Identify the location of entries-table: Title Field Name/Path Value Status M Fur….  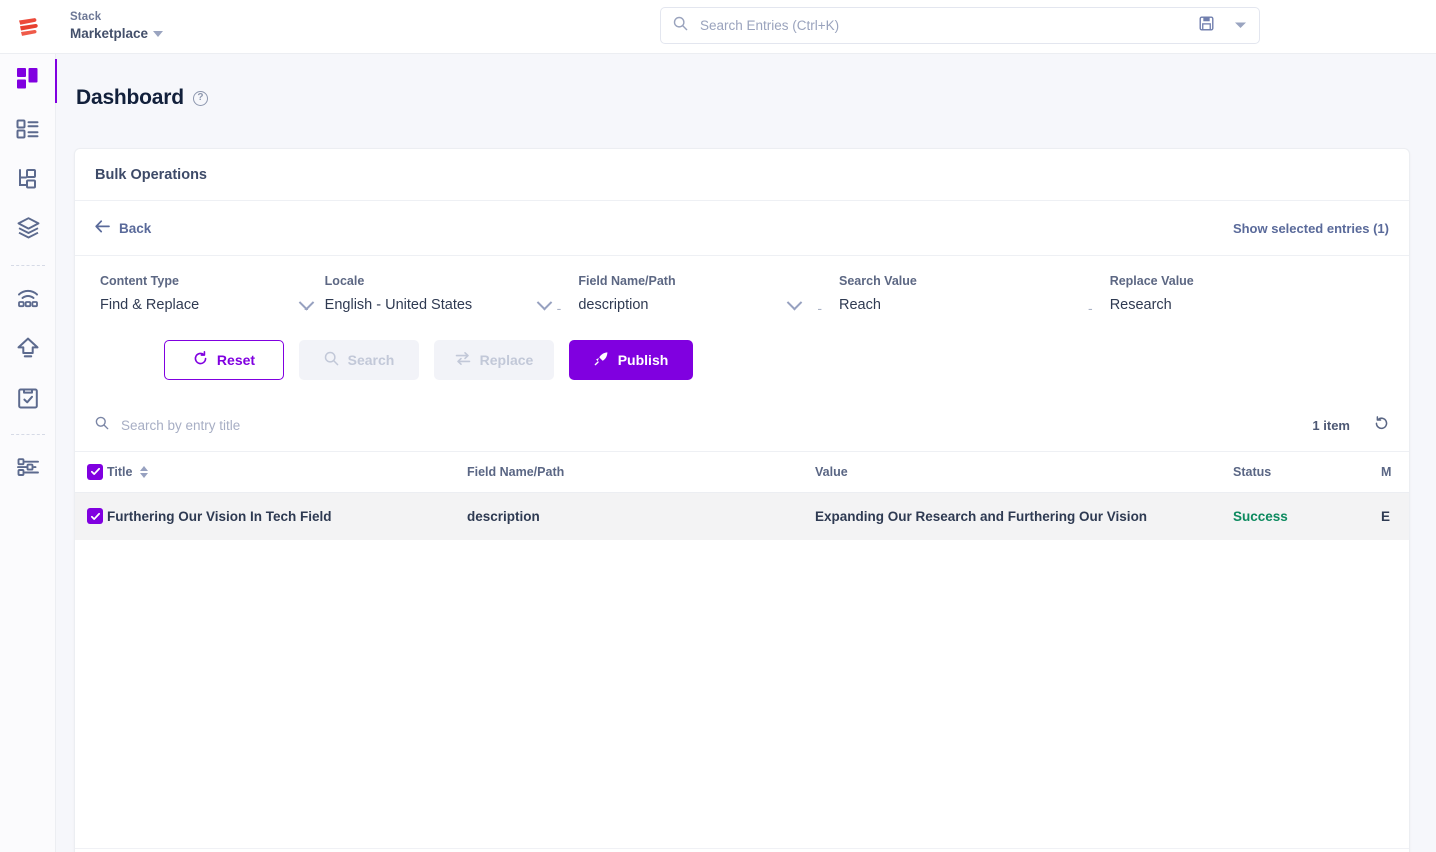
(742, 496).